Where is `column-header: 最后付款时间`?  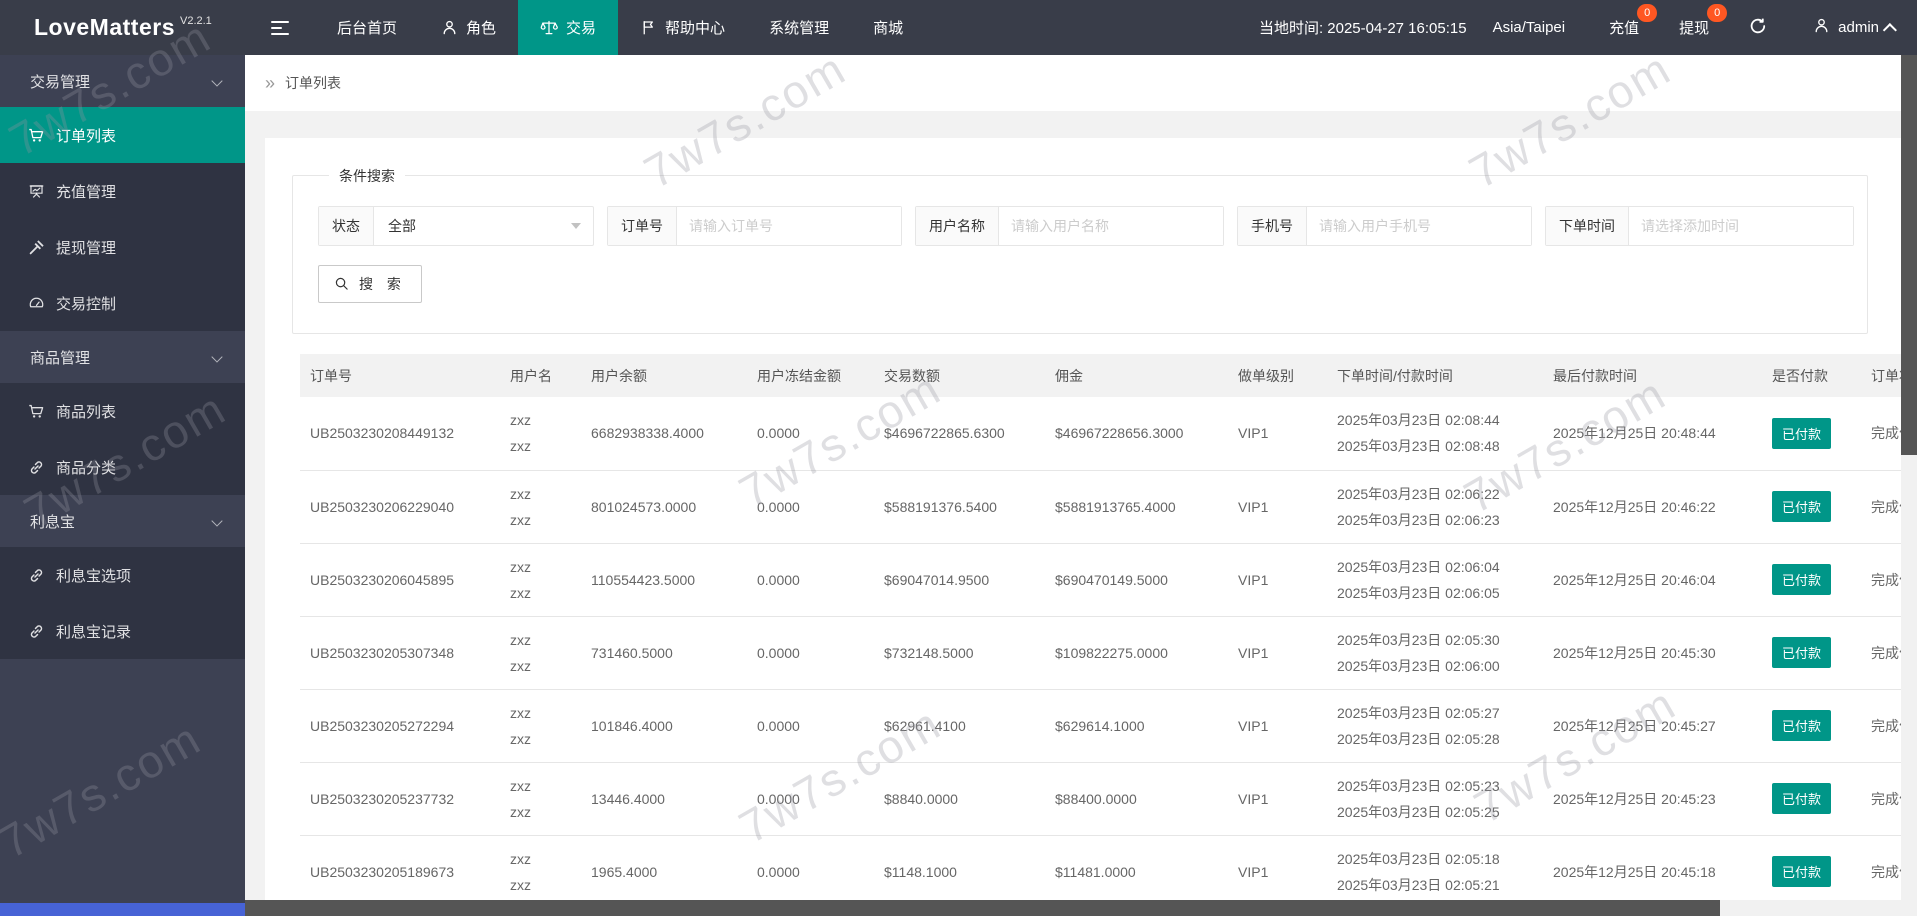 column-header: 最后付款时间 is located at coordinates (1652, 375).